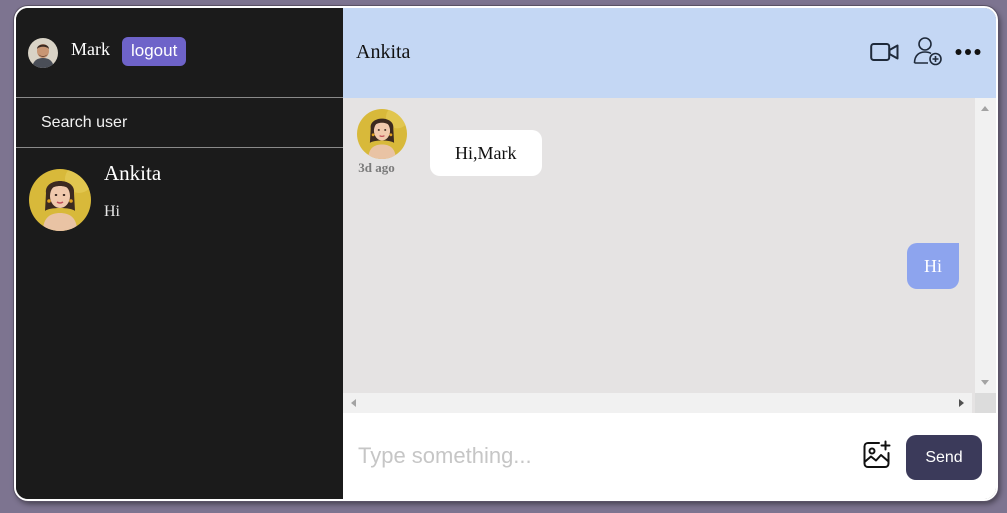 The width and height of the screenshot is (1007, 513). What do you see at coordinates (90, 49) in the screenshot?
I see `current-user-name: Mark` at bounding box center [90, 49].